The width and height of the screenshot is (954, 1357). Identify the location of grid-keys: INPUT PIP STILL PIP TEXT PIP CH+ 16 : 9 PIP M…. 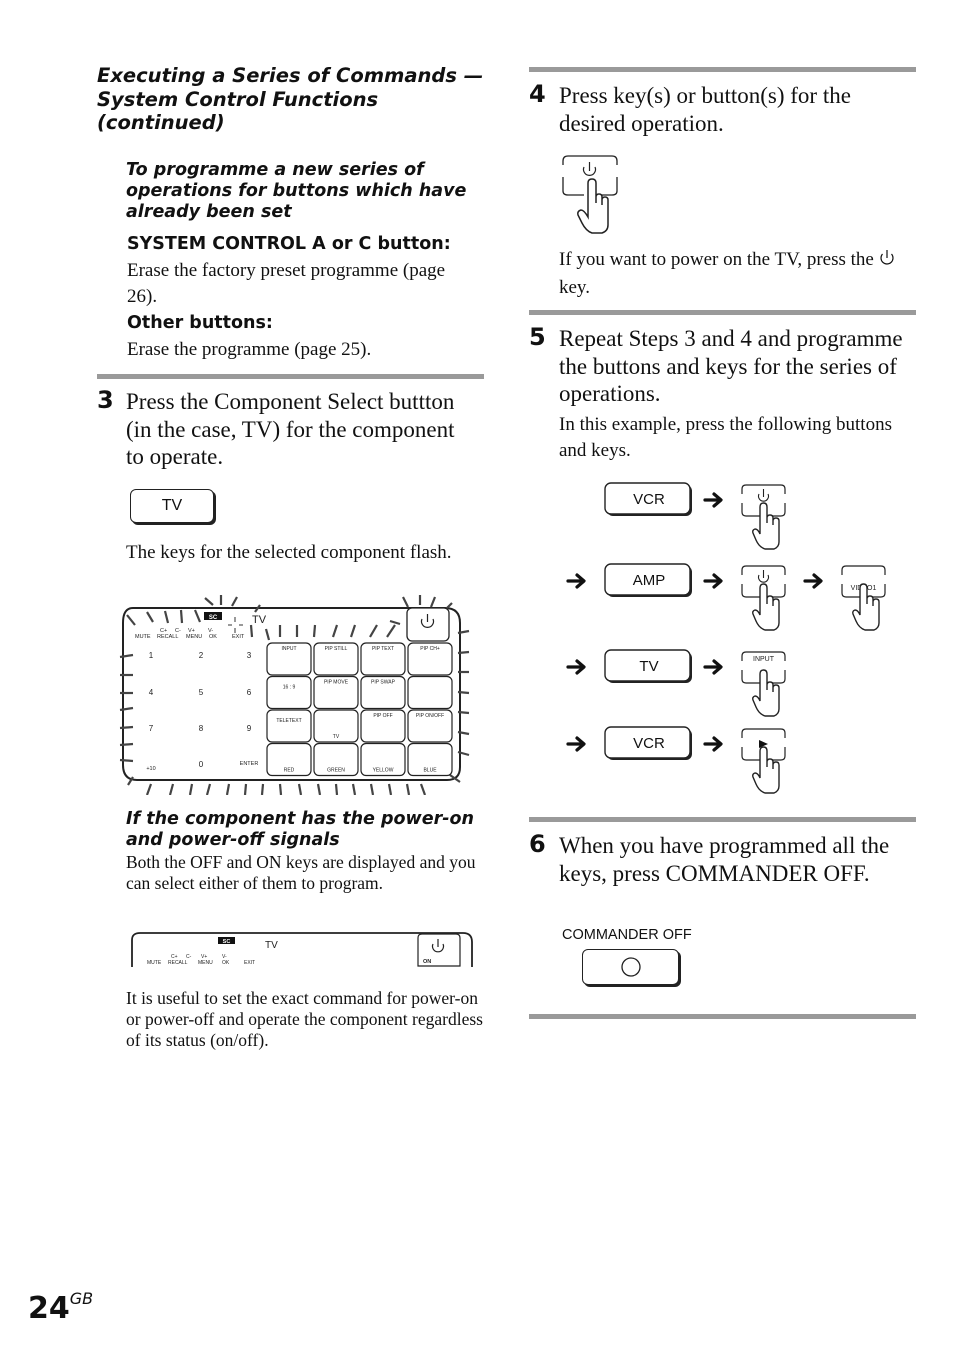
(359, 709).